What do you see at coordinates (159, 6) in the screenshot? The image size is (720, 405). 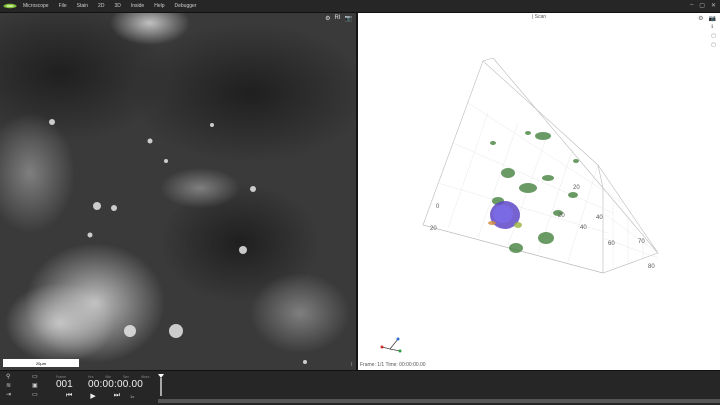 I see `menu-help: Help` at bounding box center [159, 6].